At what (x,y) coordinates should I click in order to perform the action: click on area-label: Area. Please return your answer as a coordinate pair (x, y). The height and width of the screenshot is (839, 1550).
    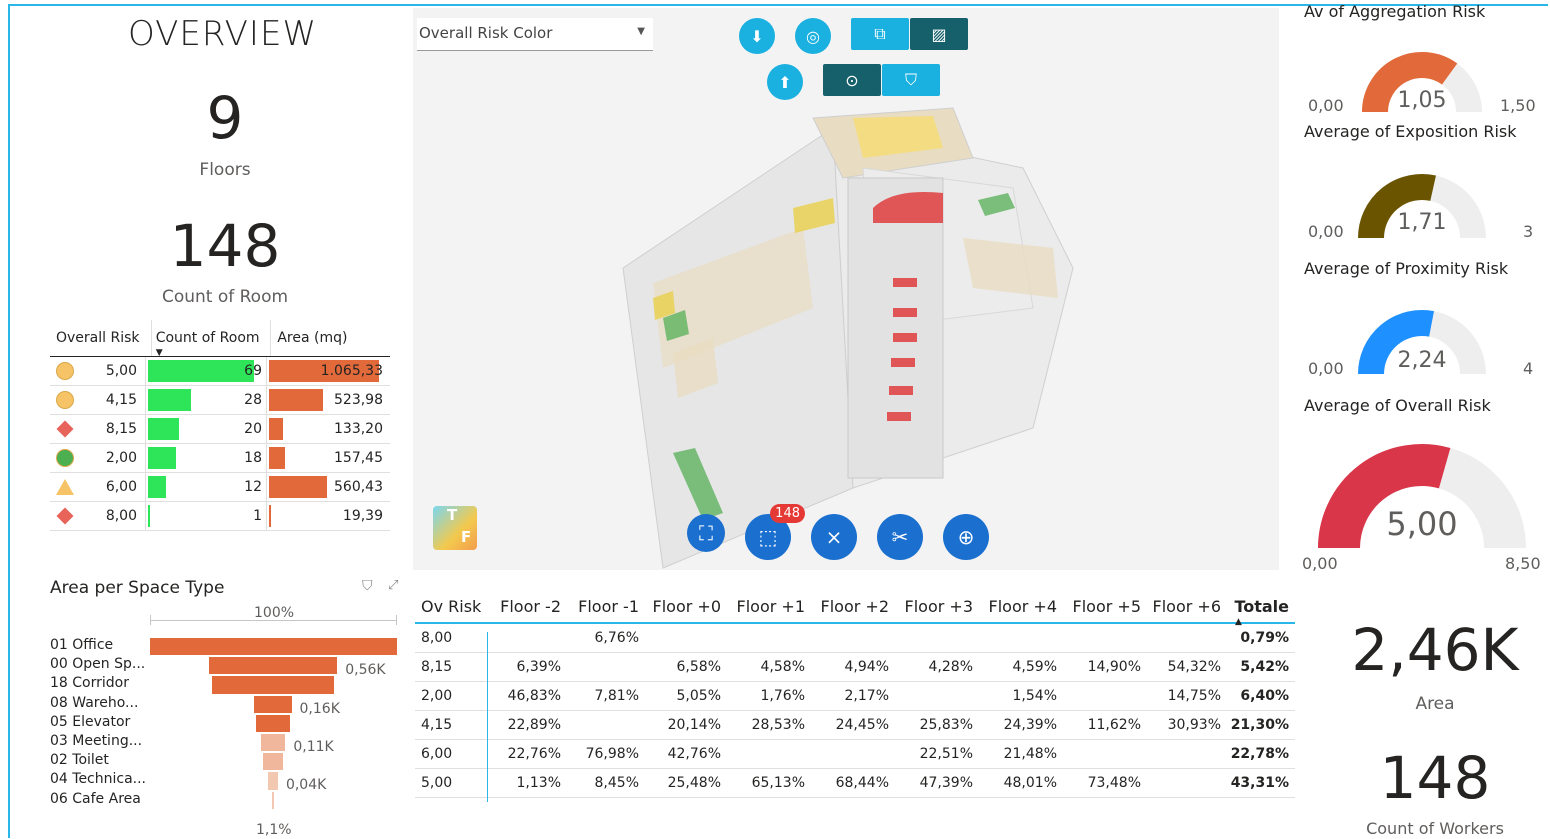
    Looking at the image, I should click on (1435, 704).